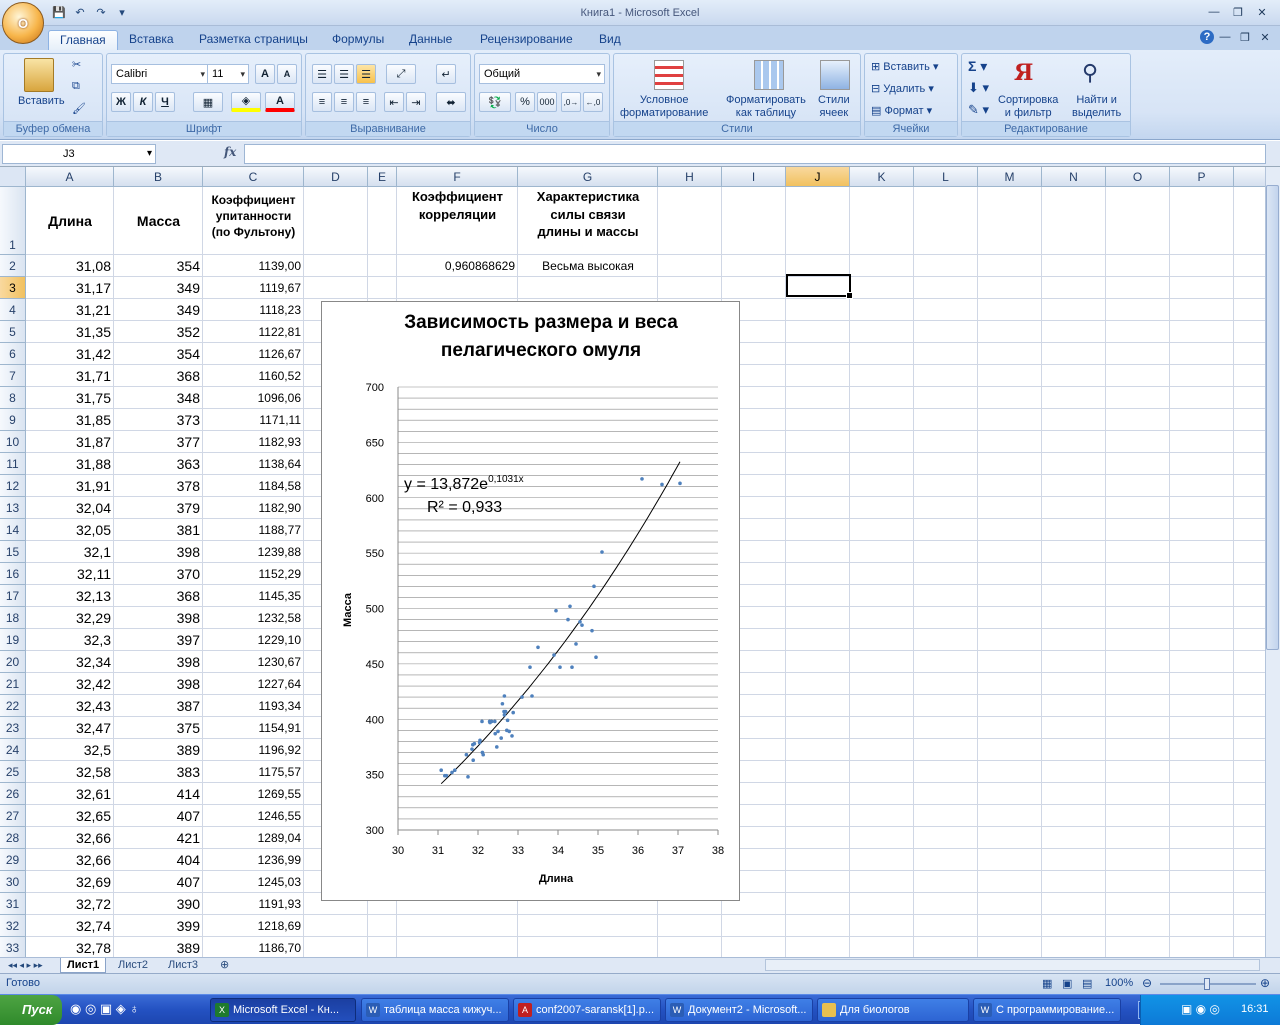 This screenshot has height=1025, width=1280. What do you see at coordinates (457, 266) in the screenshot?
I see `cell-f2: 0,960868629` at bounding box center [457, 266].